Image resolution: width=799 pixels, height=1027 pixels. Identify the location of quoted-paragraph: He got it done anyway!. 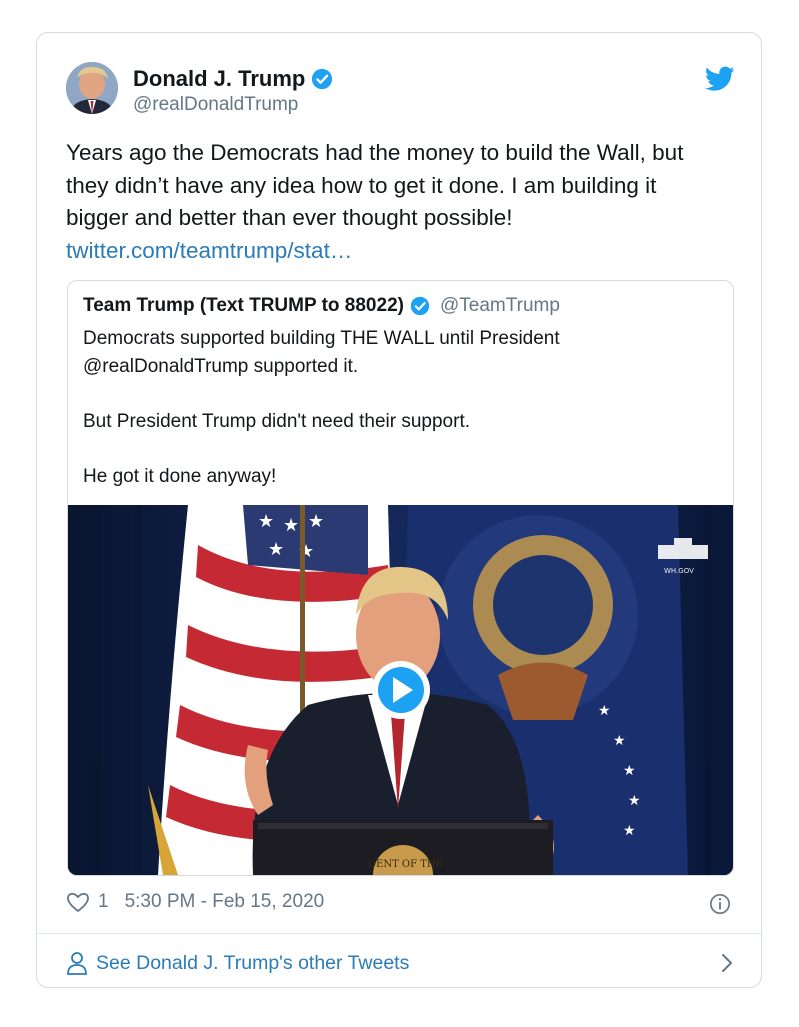
(180, 476).